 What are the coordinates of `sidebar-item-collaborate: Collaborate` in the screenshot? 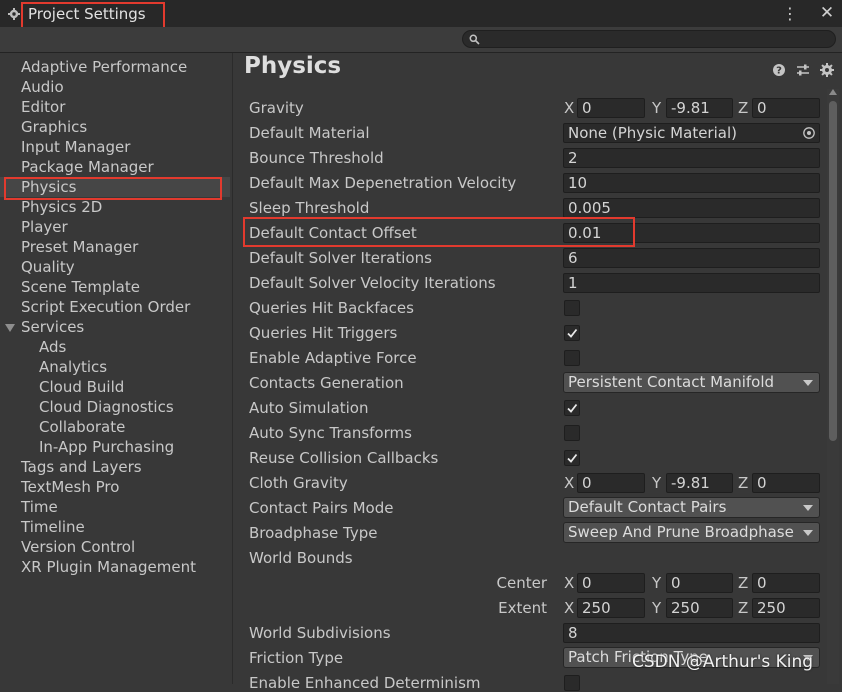 It's located at (115, 427).